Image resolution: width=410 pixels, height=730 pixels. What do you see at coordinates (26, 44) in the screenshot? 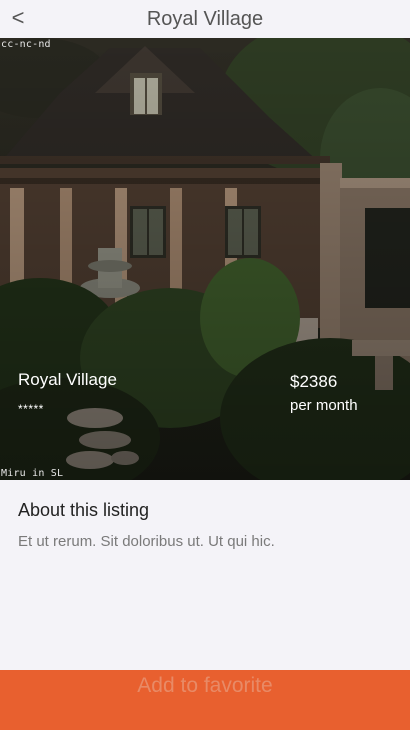
I see `license-watermark: cc-nc-nd` at bounding box center [26, 44].